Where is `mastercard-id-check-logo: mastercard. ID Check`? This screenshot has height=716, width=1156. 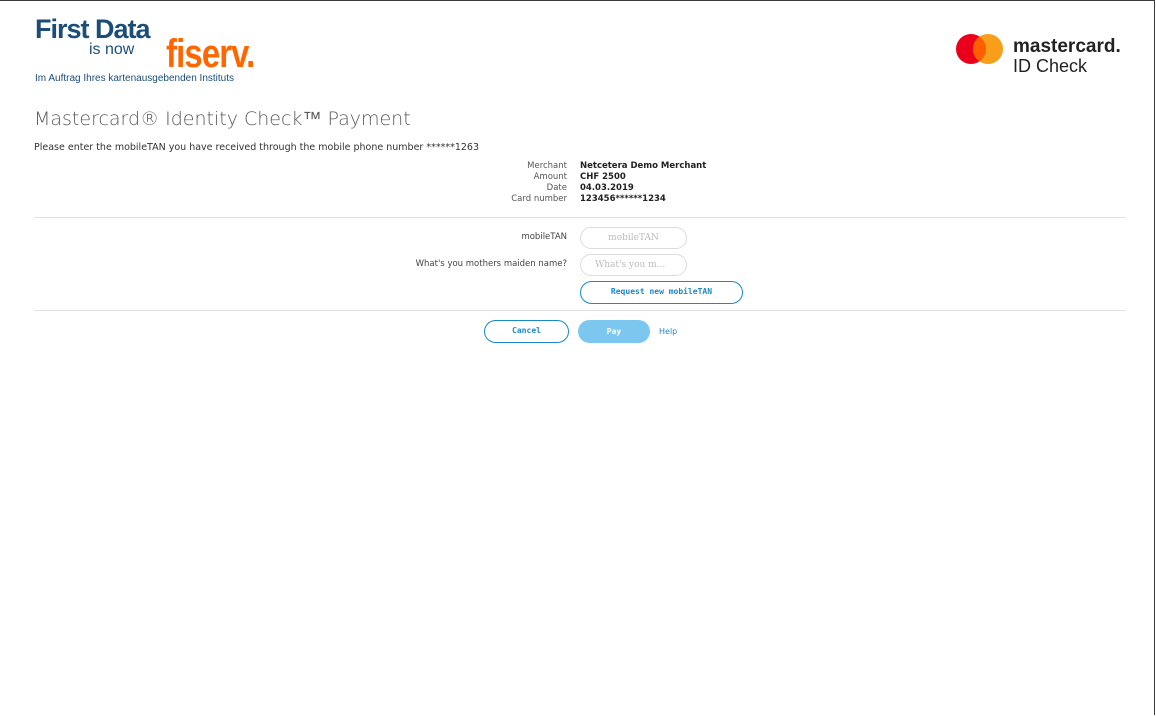
mastercard-id-check-logo: mastercard. ID Check is located at coordinates (1045, 55).